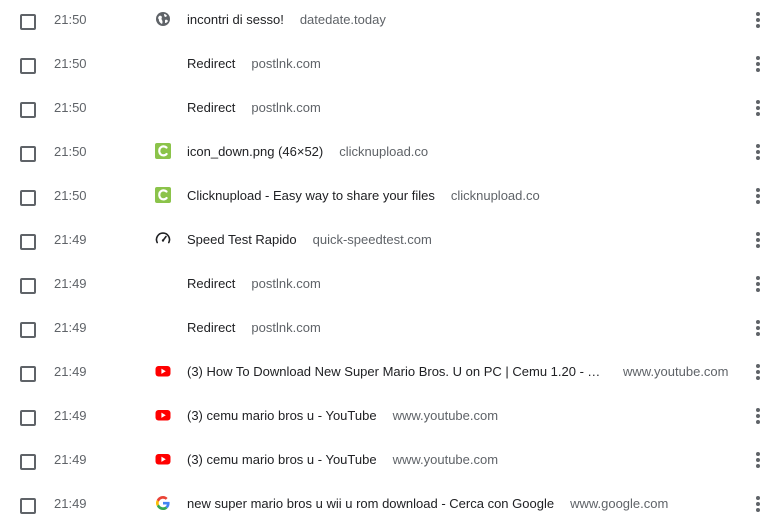 Image resolution: width=775 pixels, height=528 pixels. What do you see at coordinates (372, 239) in the screenshot?
I see `entry-domain: quick-speedtest.com` at bounding box center [372, 239].